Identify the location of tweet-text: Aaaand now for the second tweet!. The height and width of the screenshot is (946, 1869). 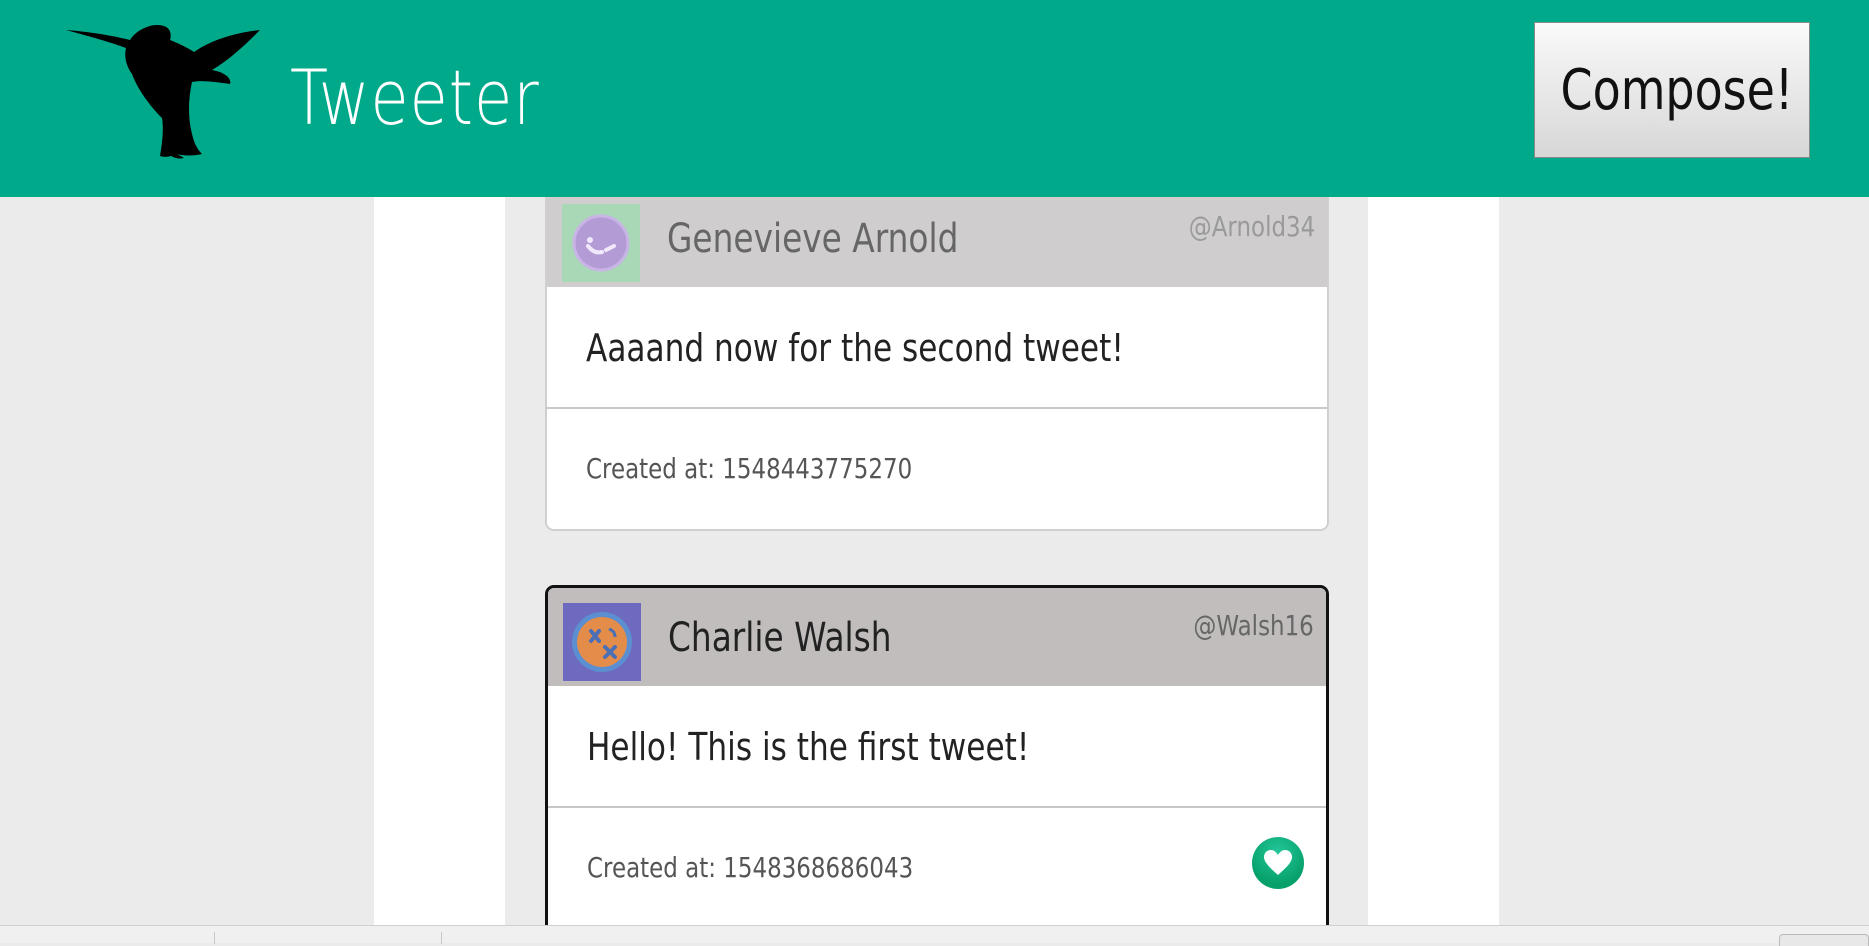
(855, 348).